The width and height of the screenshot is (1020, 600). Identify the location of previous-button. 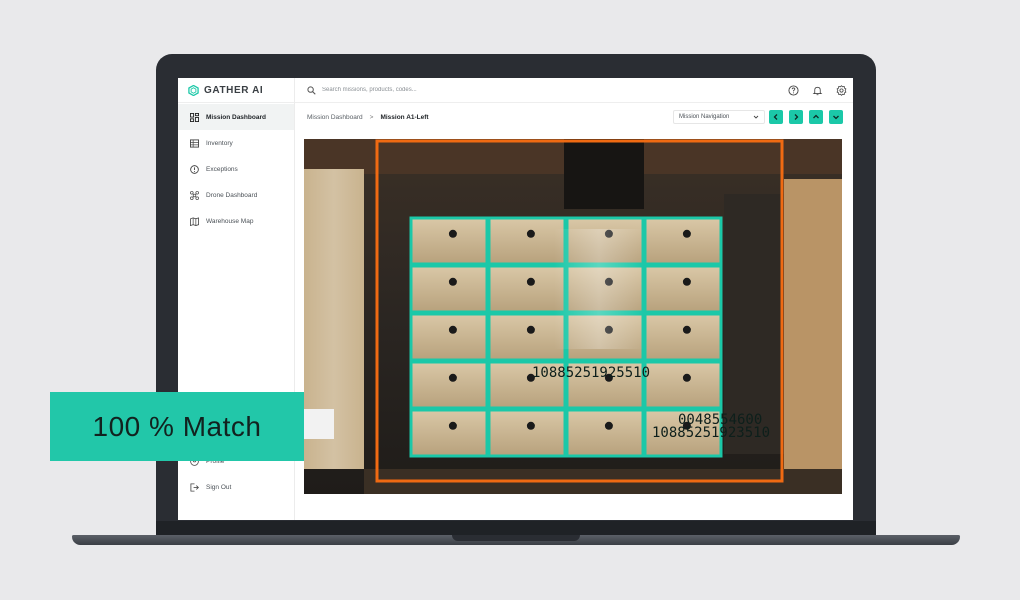
(776, 117).